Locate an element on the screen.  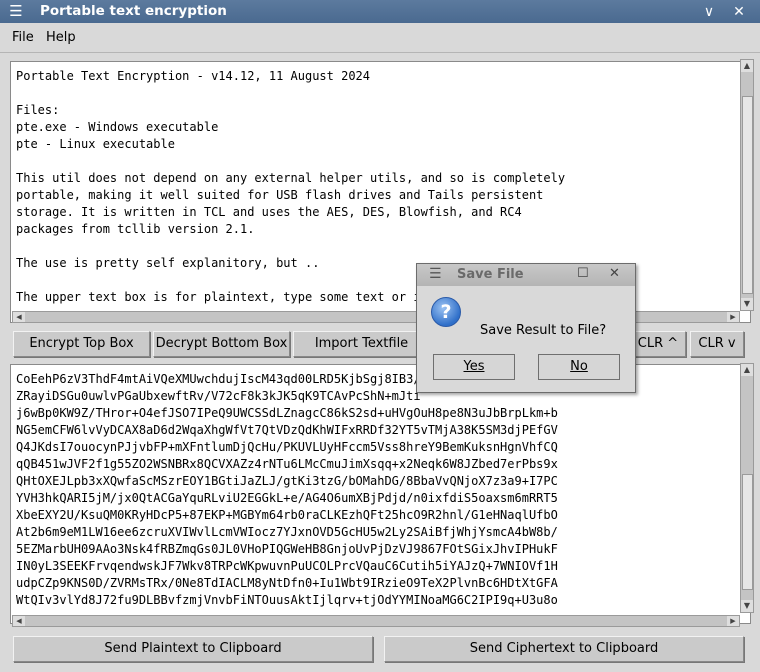
menu-file: File is located at coordinates (23, 37).